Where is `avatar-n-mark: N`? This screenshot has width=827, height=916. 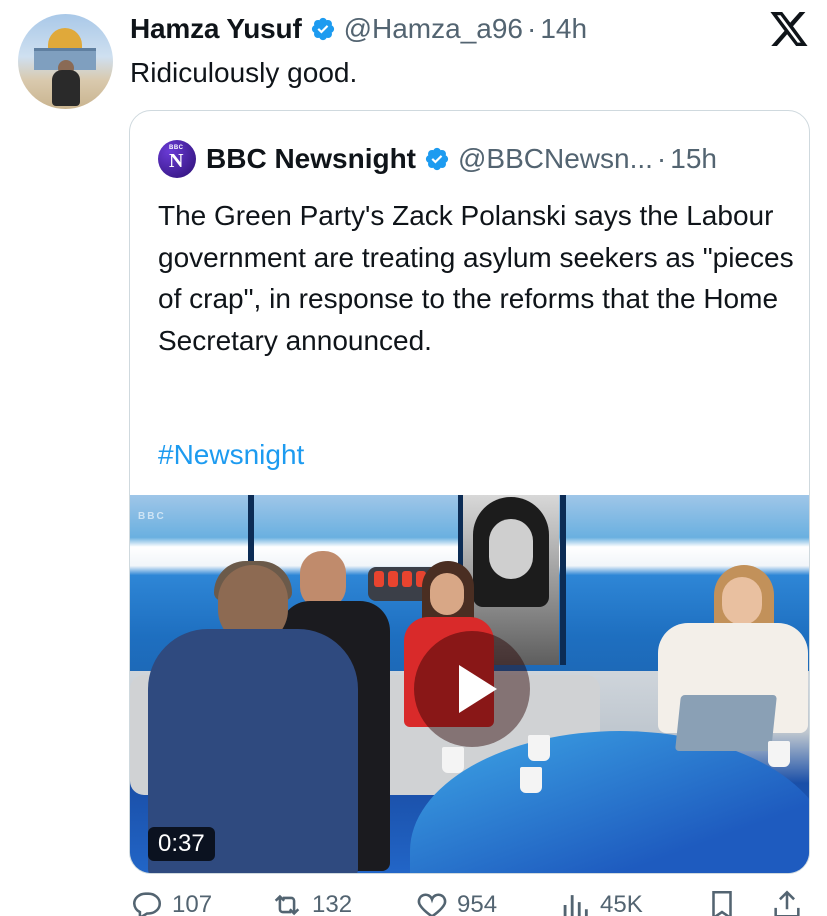 avatar-n-mark: N is located at coordinates (176, 161).